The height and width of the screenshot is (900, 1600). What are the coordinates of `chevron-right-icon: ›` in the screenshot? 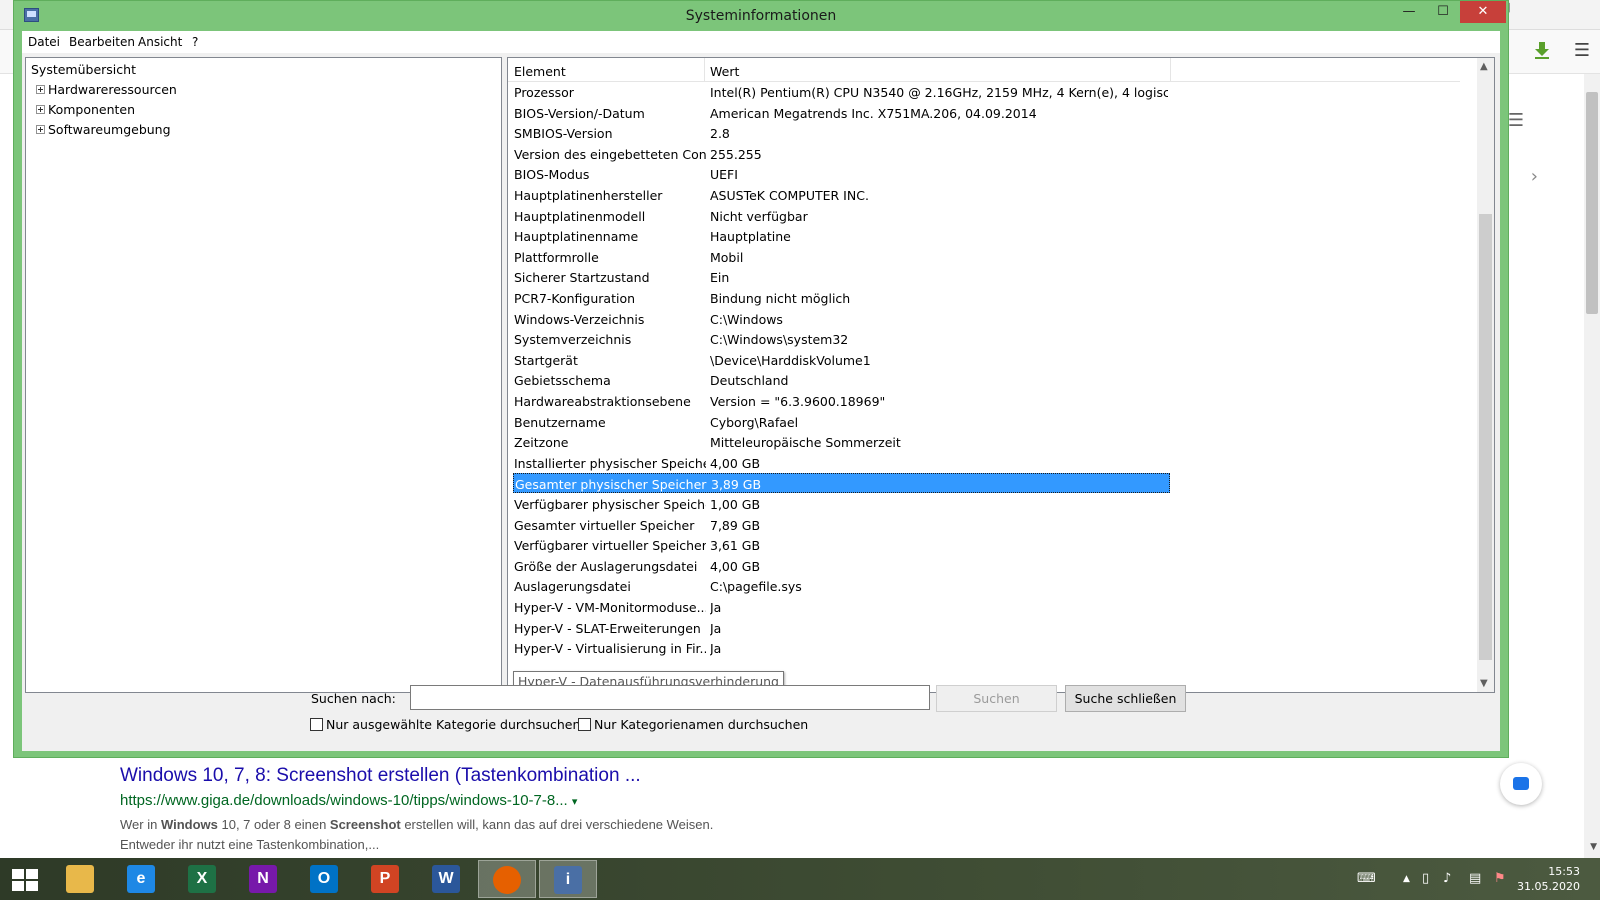 It's located at (1534, 176).